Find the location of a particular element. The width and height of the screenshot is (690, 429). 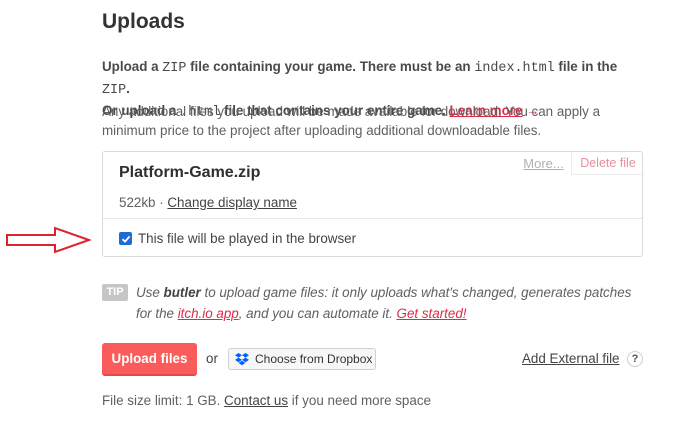

section-title: Uploads is located at coordinates (143, 21).